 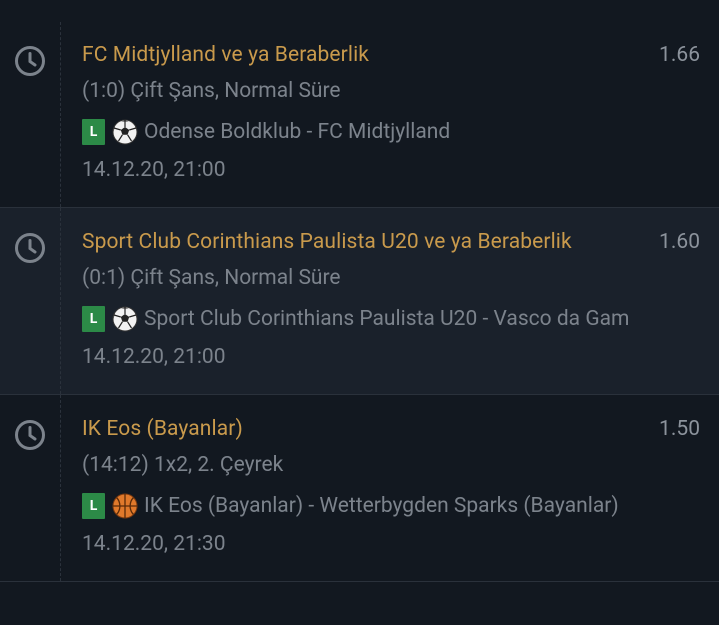 What do you see at coordinates (211, 278) in the screenshot?
I see `bet-market: (0:1) Çift Şans, Normal Süre` at bounding box center [211, 278].